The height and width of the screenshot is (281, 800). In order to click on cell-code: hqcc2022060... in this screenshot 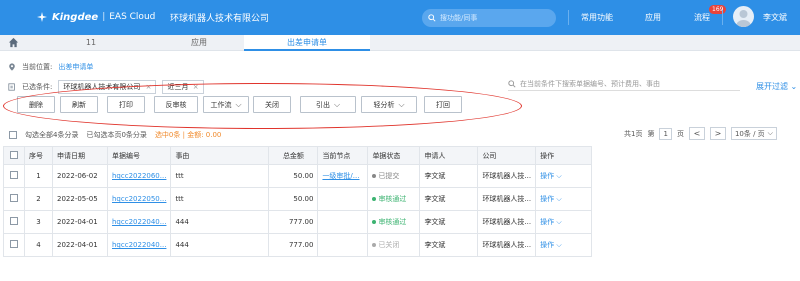, I will do `click(139, 176)`.